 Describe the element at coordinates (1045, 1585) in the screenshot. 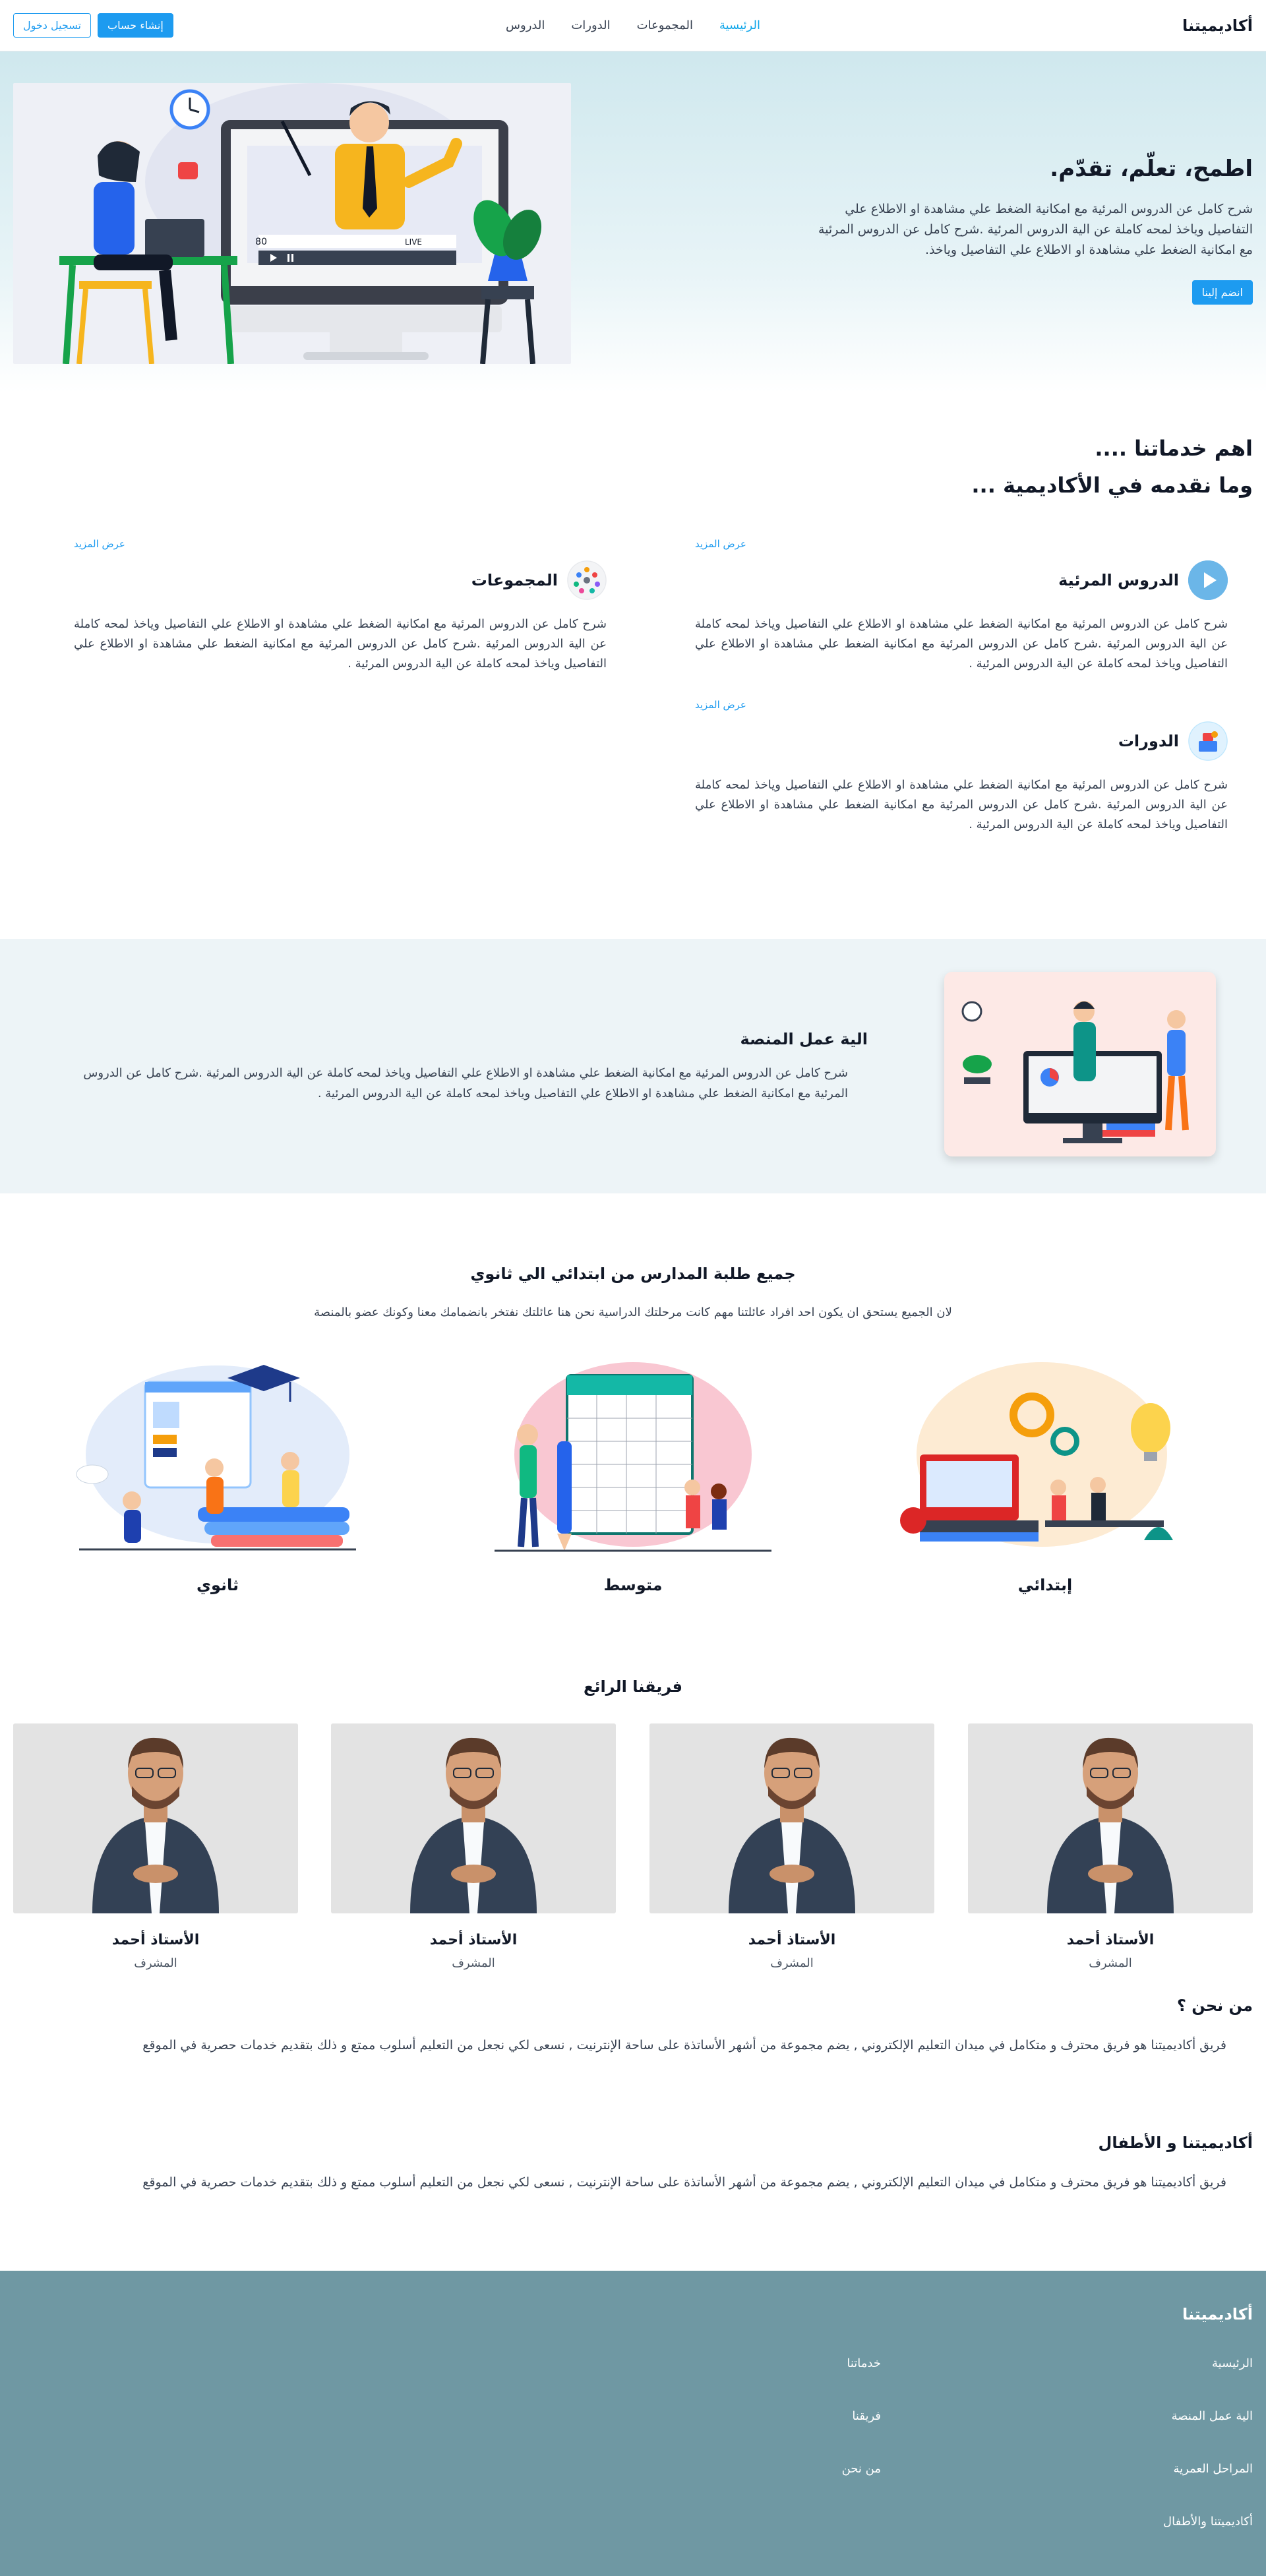

I see `stage-label: إبتدائي` at that location.